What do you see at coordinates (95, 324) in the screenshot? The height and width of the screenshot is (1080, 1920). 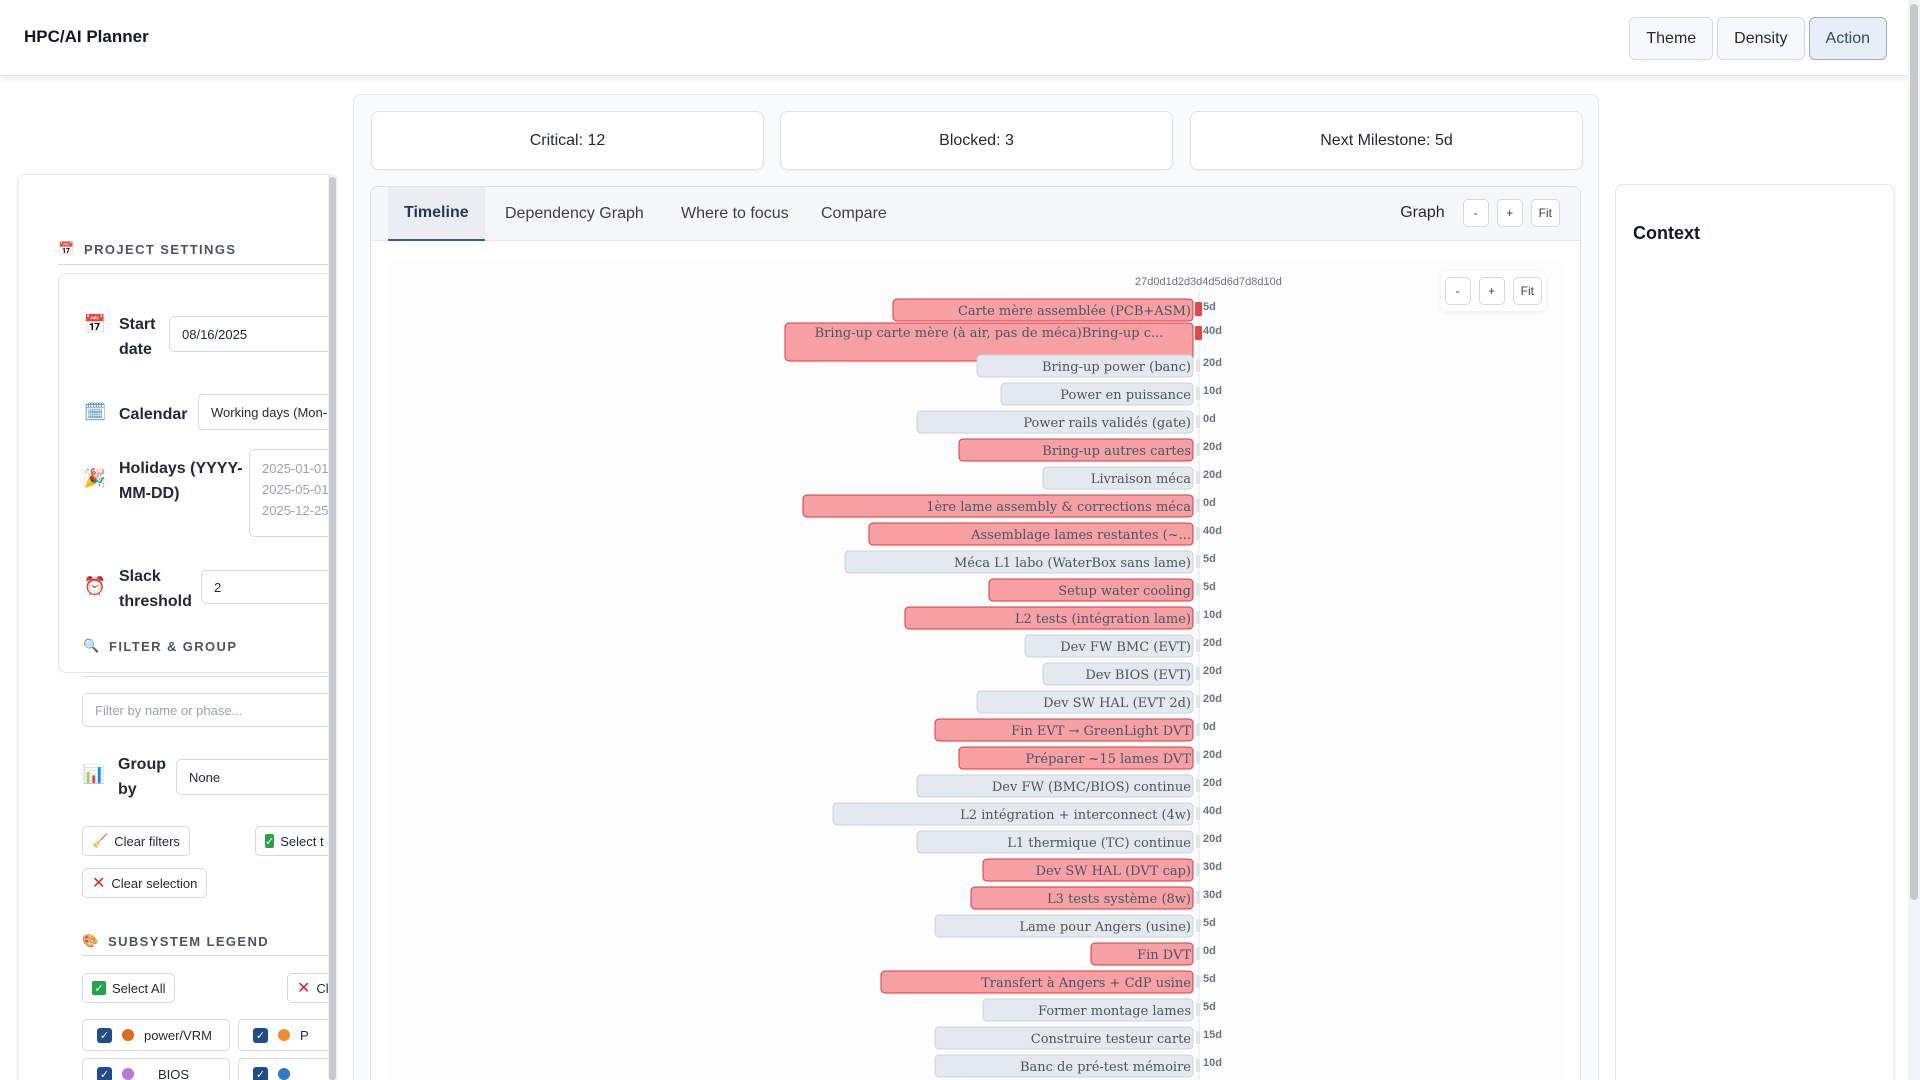 I see `calendar-icon: 📅` at bounding box center [95, 324].